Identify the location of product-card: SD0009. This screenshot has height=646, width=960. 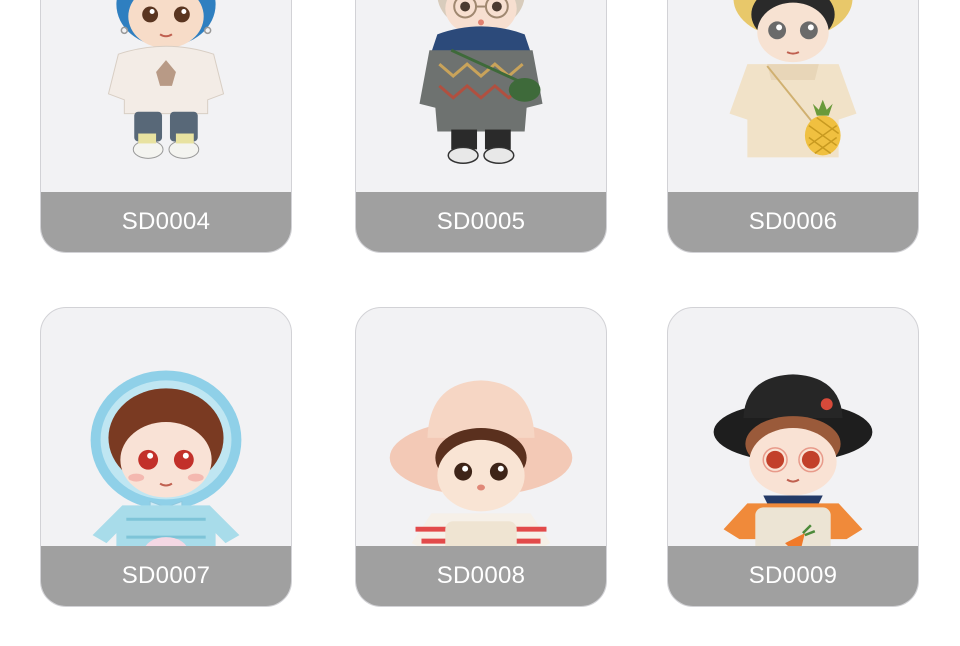
(793, 457).